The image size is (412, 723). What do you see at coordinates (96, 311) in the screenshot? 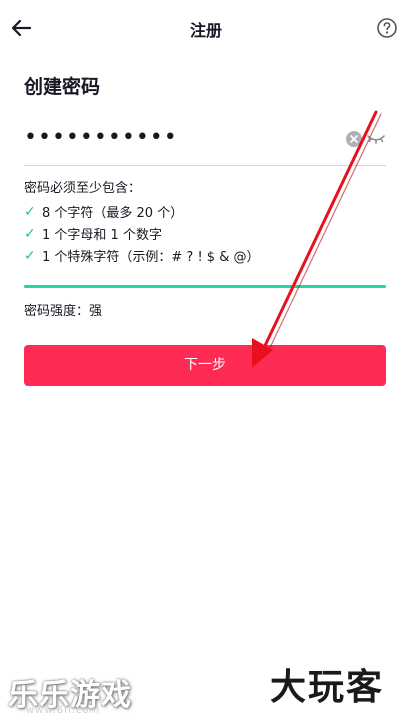
I see `strength-value: 强` at bounding box center [96, 311].